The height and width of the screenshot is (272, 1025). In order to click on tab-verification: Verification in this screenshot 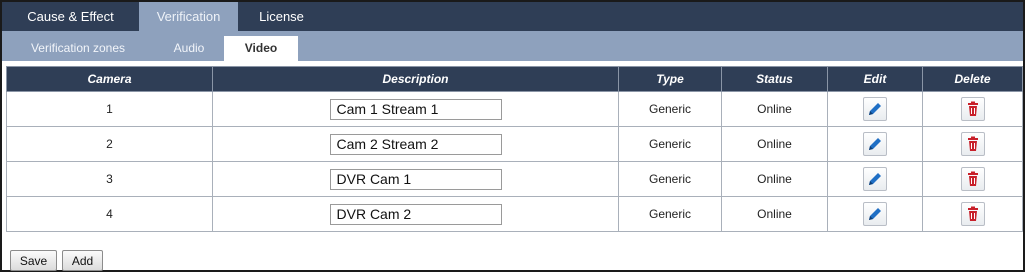, I will do `click(188, 16)`.